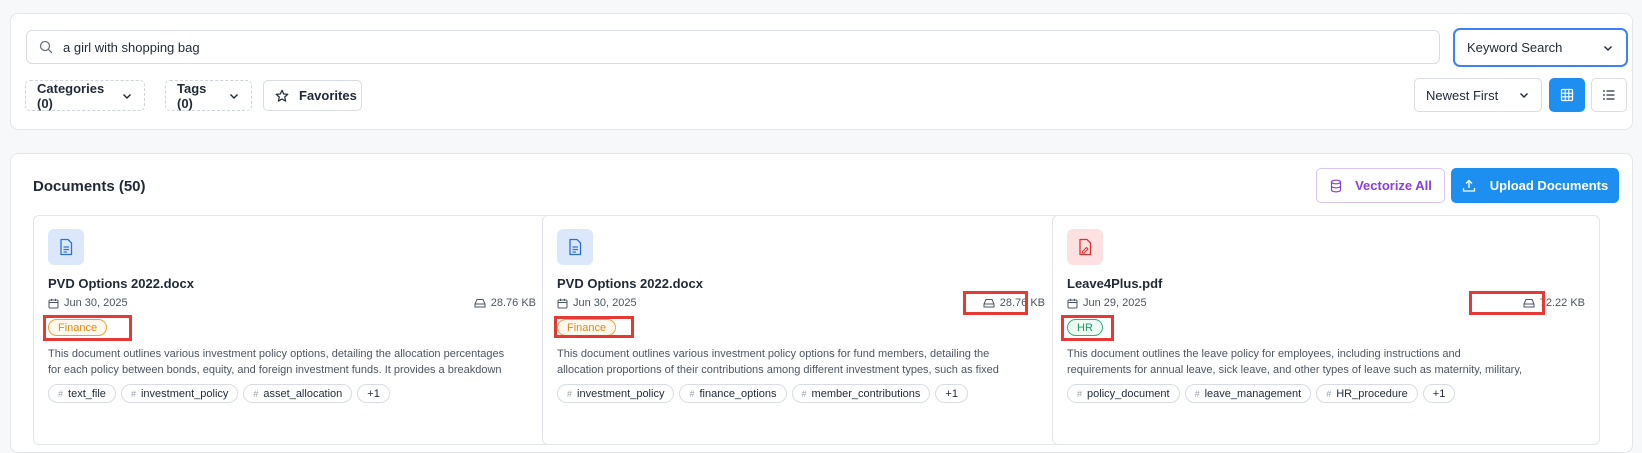  I want to click on star-icon, so click(282, 96).